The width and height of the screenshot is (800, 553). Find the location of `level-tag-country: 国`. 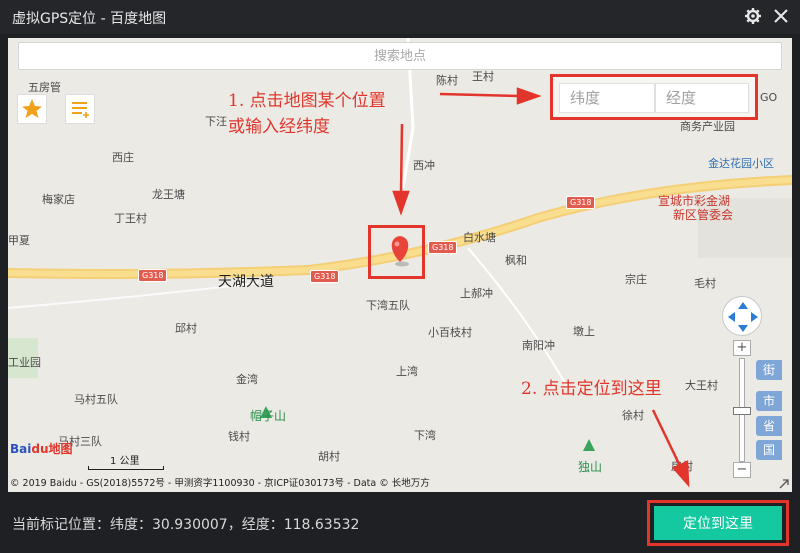

level-tag-country: 国 is located at coordinates (769, 450).